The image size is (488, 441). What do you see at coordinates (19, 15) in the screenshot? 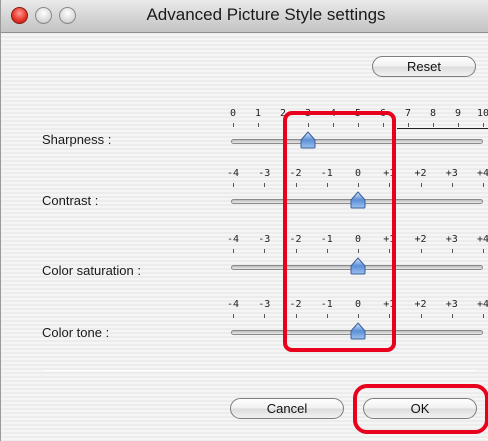
I see `close-window-icon` at bounding box center [19, 15].